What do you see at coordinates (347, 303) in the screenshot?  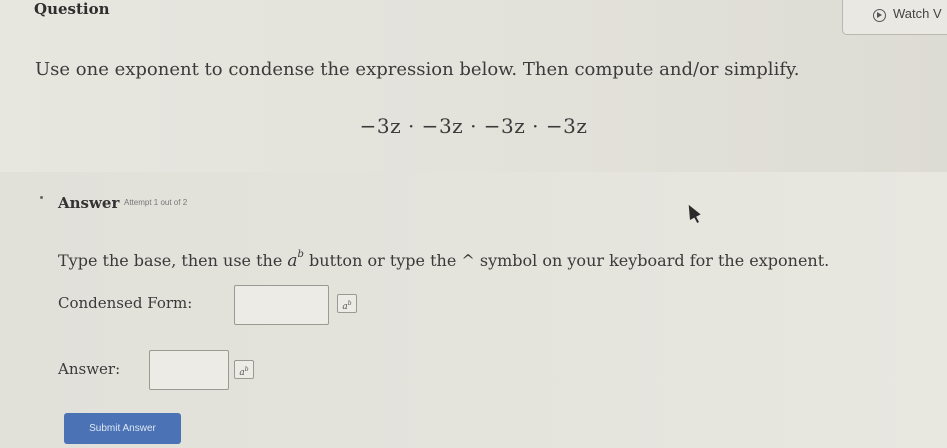 I see `condensed-exponent-button: ab` at bounding box center [347, 303].